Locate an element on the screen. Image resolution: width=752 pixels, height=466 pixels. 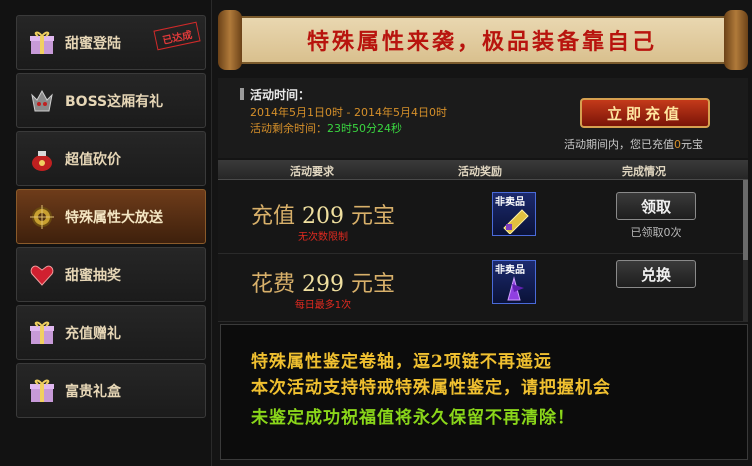
requirement-amount: 209 is located at coordinates (323, 216).